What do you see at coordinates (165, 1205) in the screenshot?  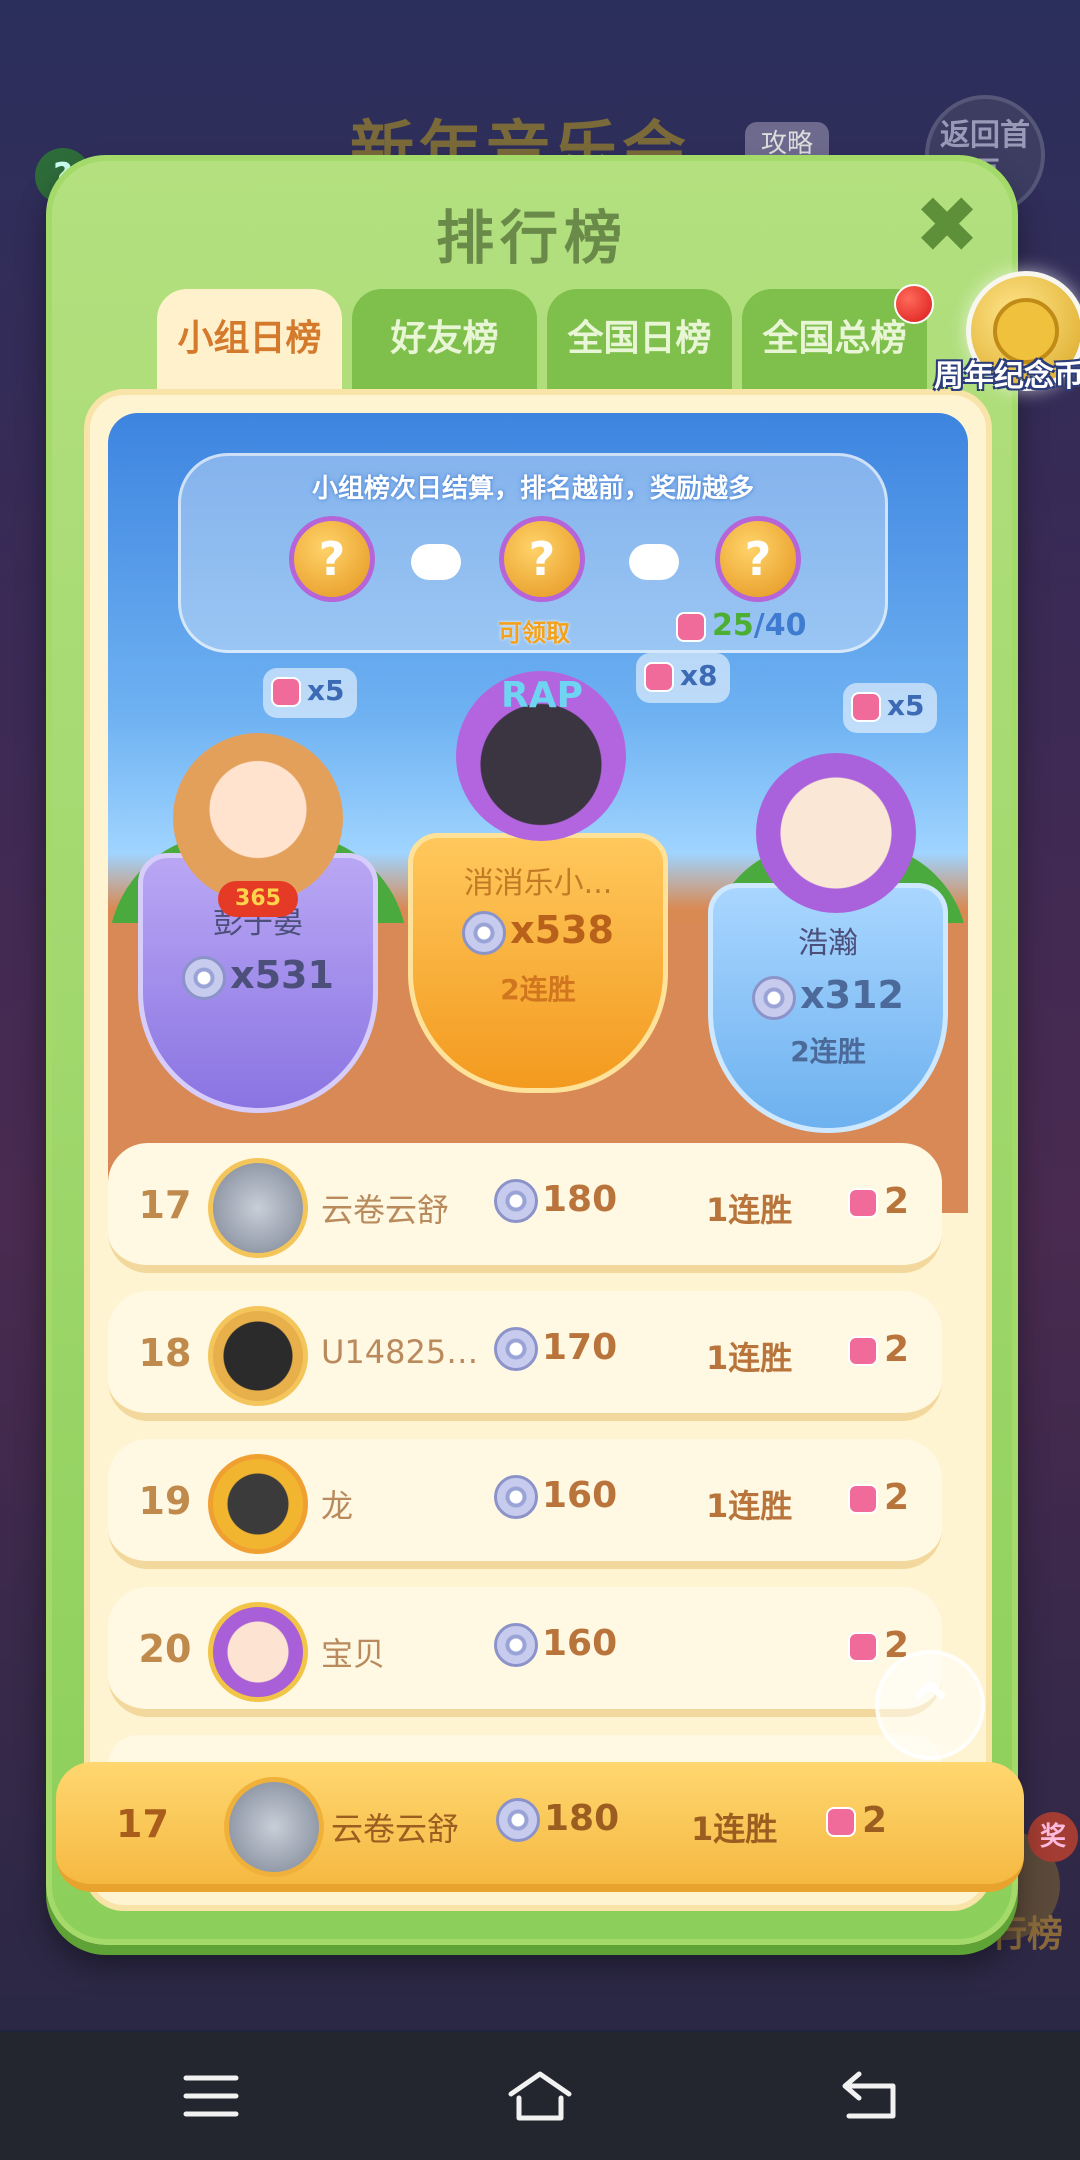 I see `row-rank: 17` at bounding box center [165, 1205].